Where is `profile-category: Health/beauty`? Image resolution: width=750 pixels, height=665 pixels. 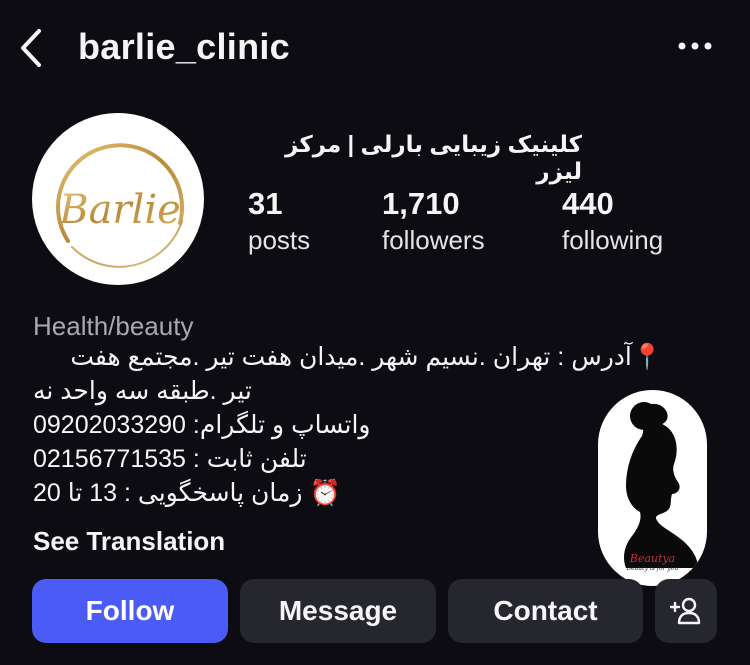
profile-category: Health/beauty is located at coordinates (113, 326).